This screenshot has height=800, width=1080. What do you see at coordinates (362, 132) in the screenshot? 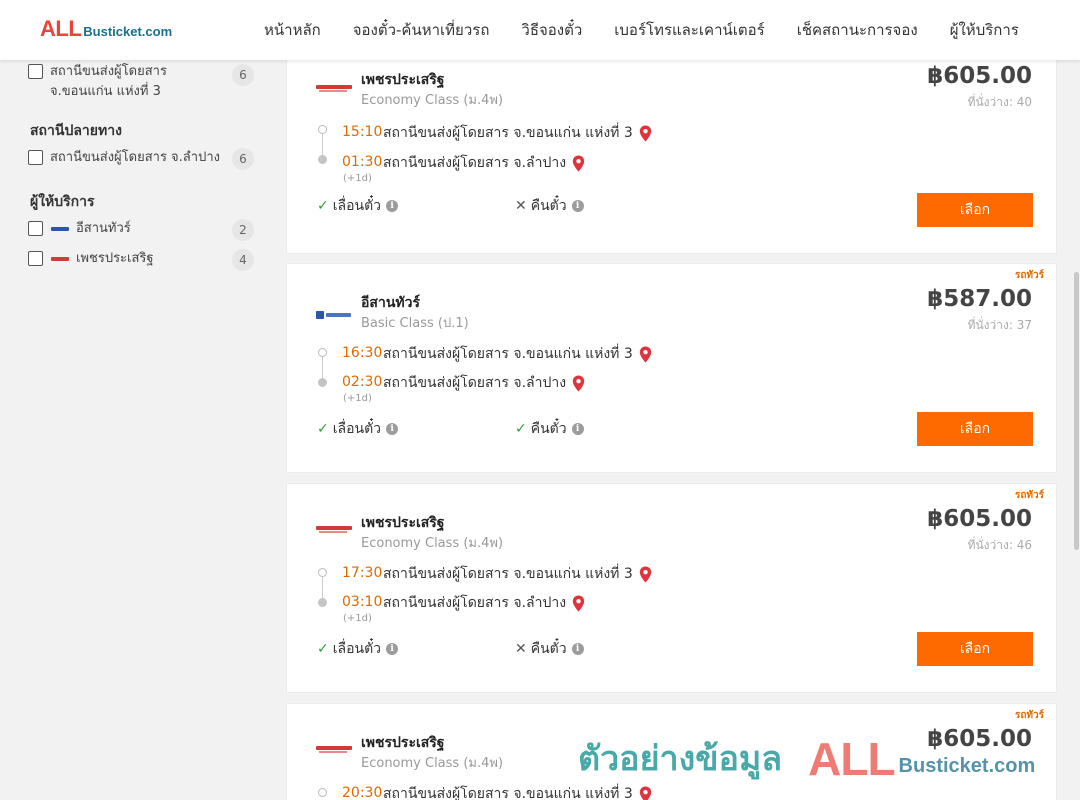
I see `depart-time: 15:10` at bounding box center [362, 132].